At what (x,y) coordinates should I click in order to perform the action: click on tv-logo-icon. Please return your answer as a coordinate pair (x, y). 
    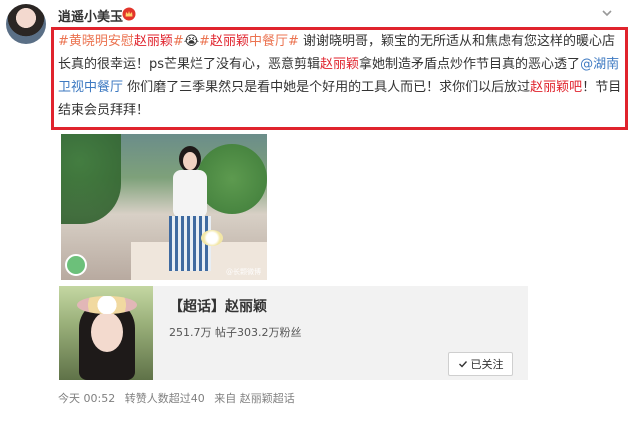
    Looking at the image, I should click on (76, 265).